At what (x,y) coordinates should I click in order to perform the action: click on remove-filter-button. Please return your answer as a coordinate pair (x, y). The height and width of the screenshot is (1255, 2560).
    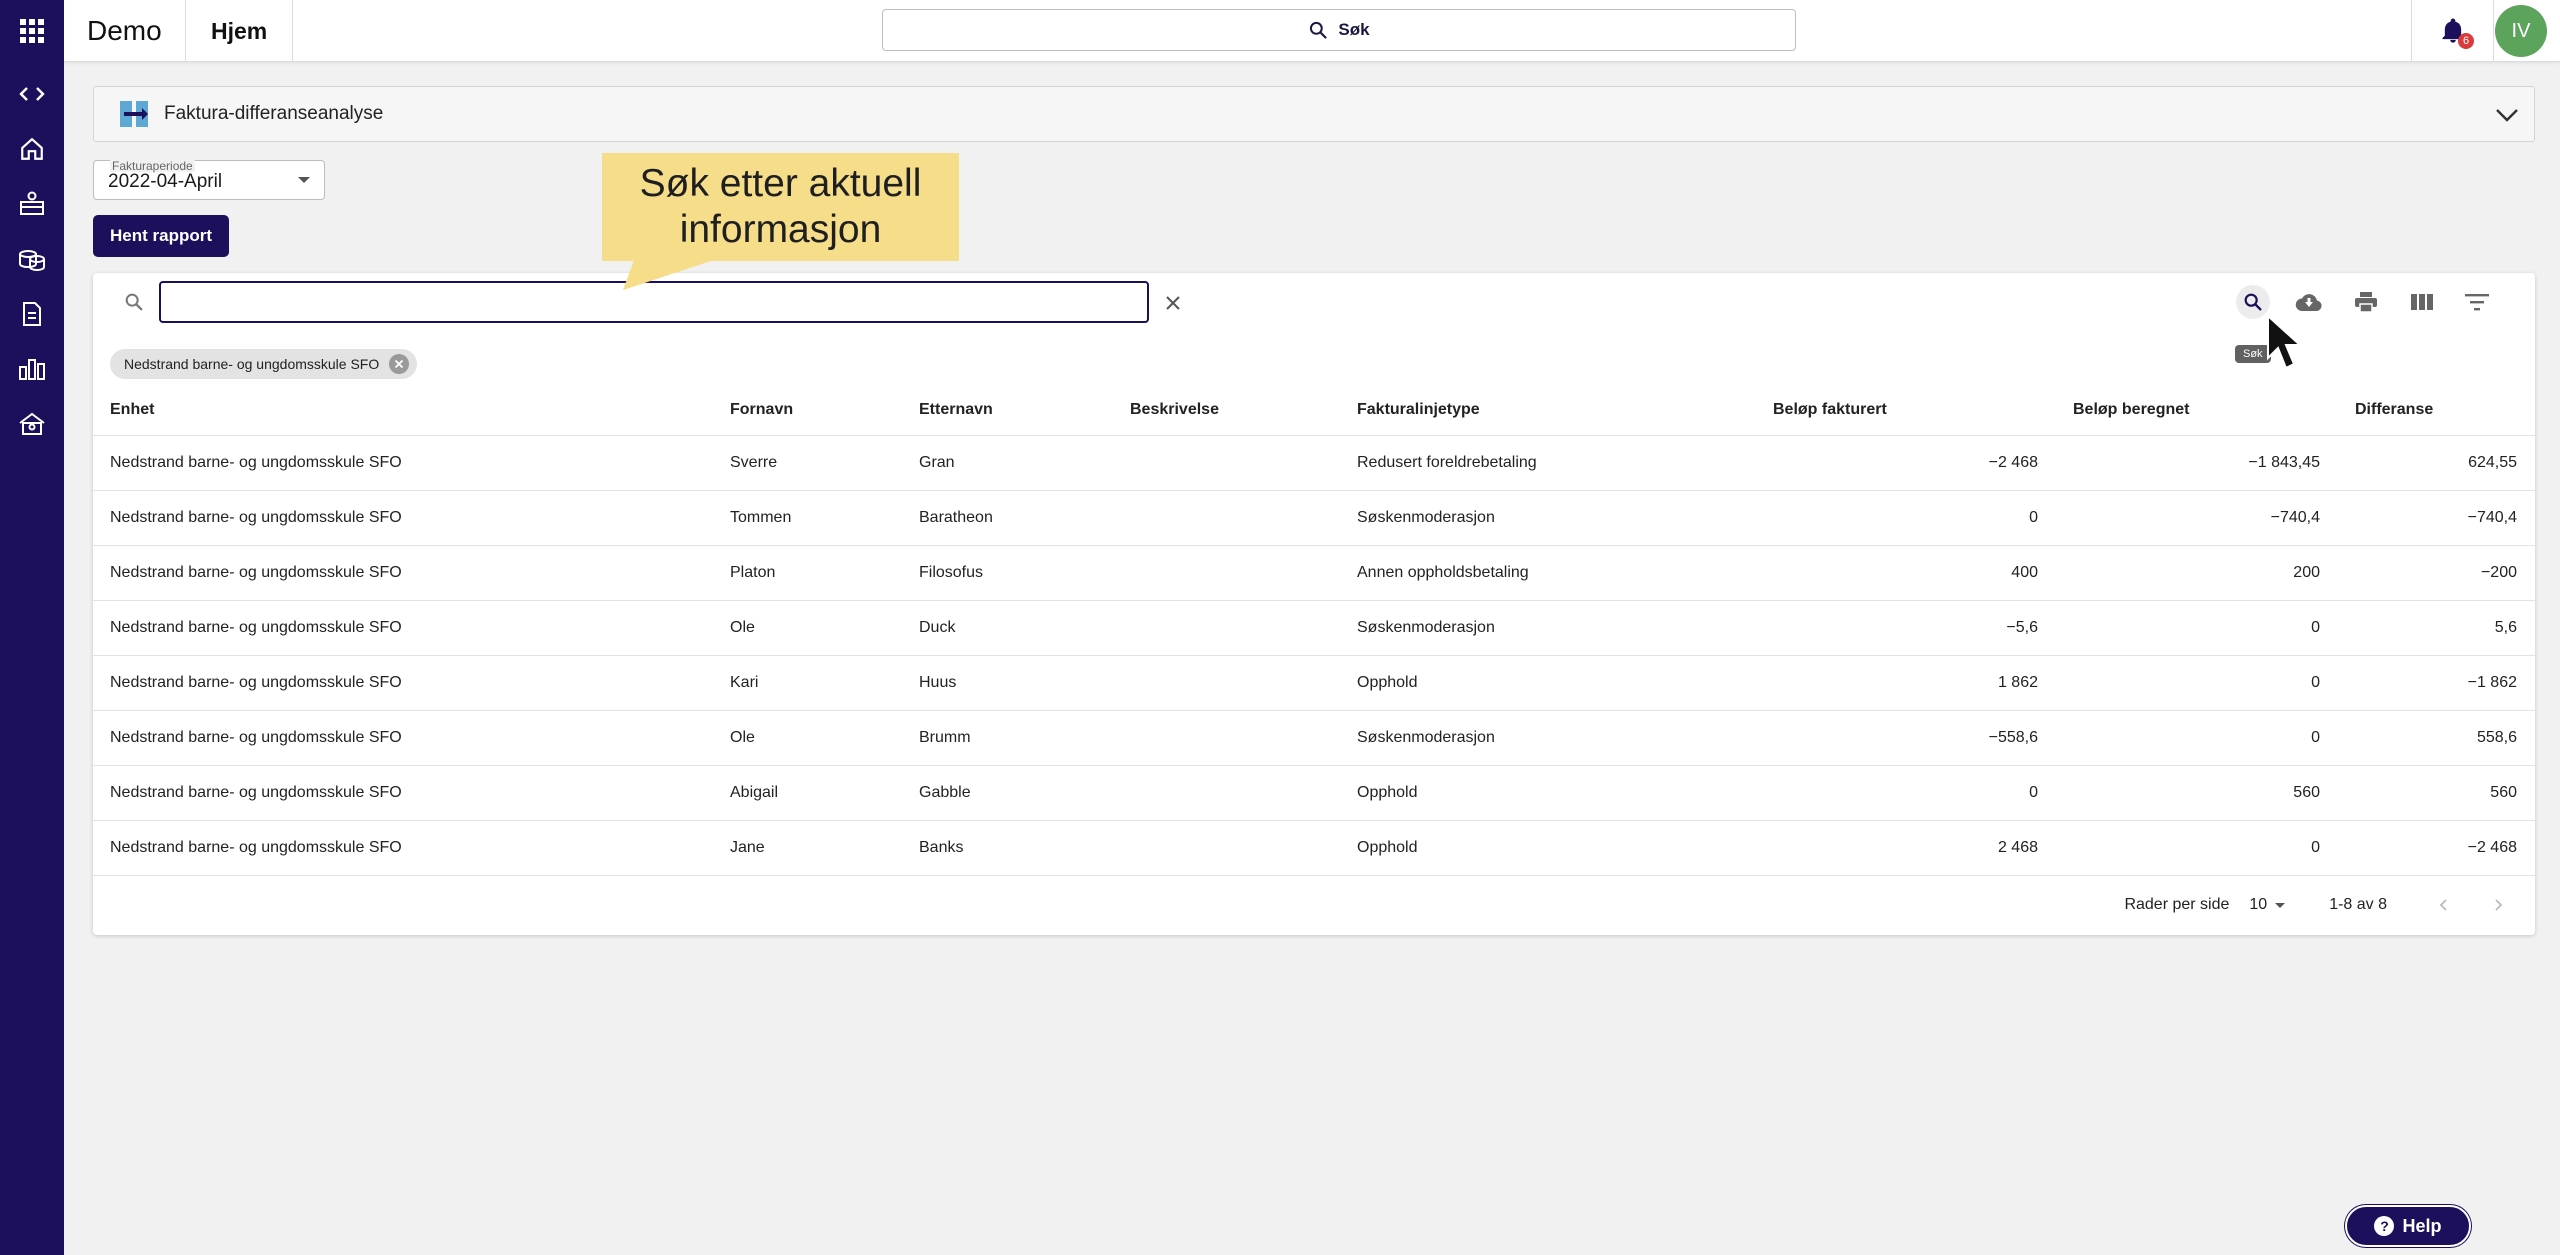
    Looking at the image, I should click on (399, 364).